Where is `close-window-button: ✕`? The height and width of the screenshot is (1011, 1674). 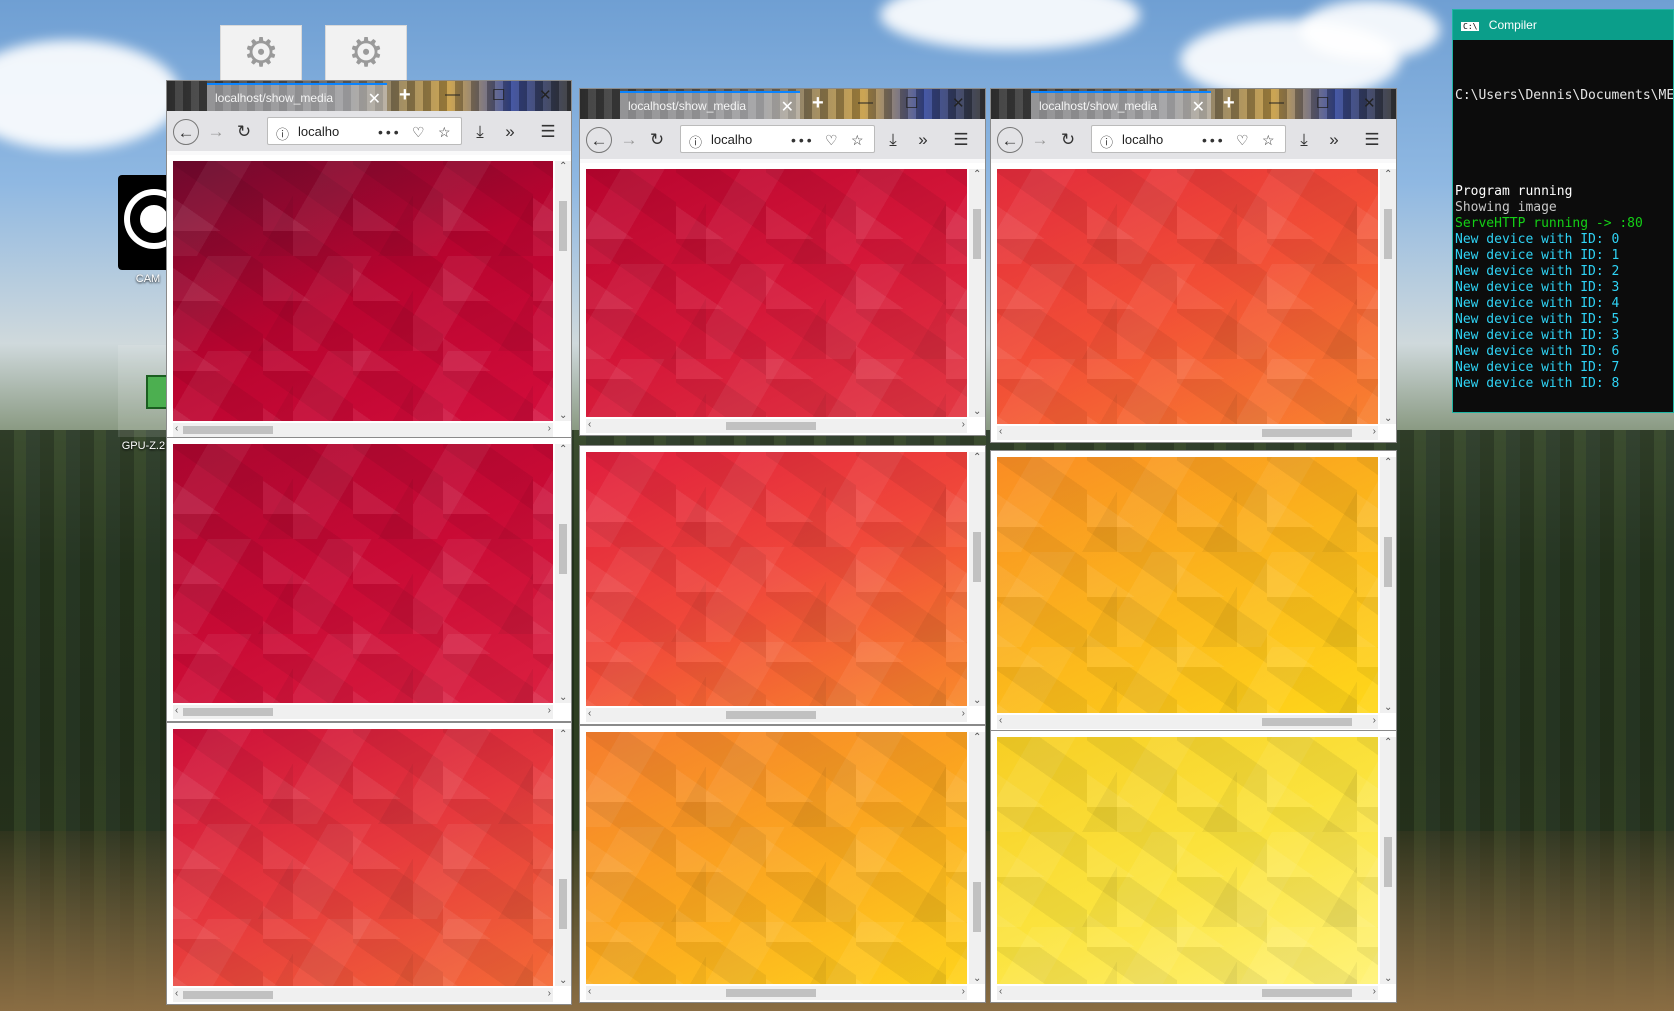
close-window-button: ✕ is located at coordinates (958, 103).